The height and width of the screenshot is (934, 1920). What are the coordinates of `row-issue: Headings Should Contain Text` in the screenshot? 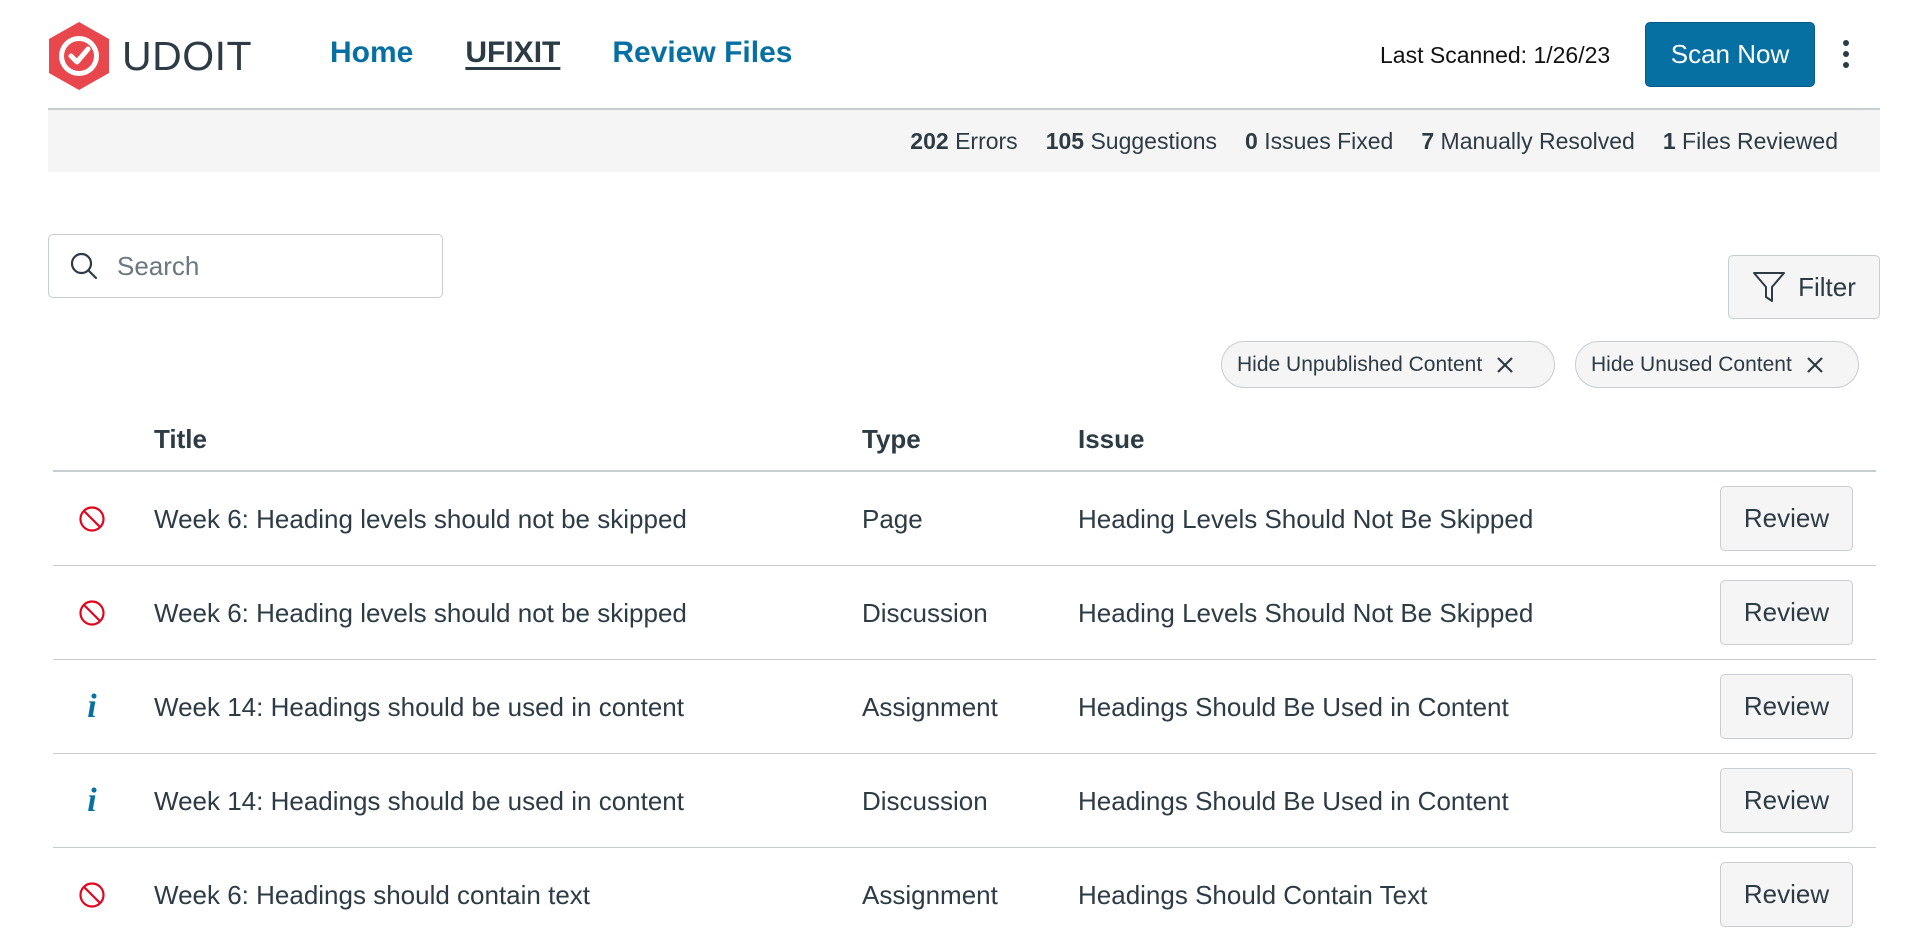 It's located at (1253, 895).